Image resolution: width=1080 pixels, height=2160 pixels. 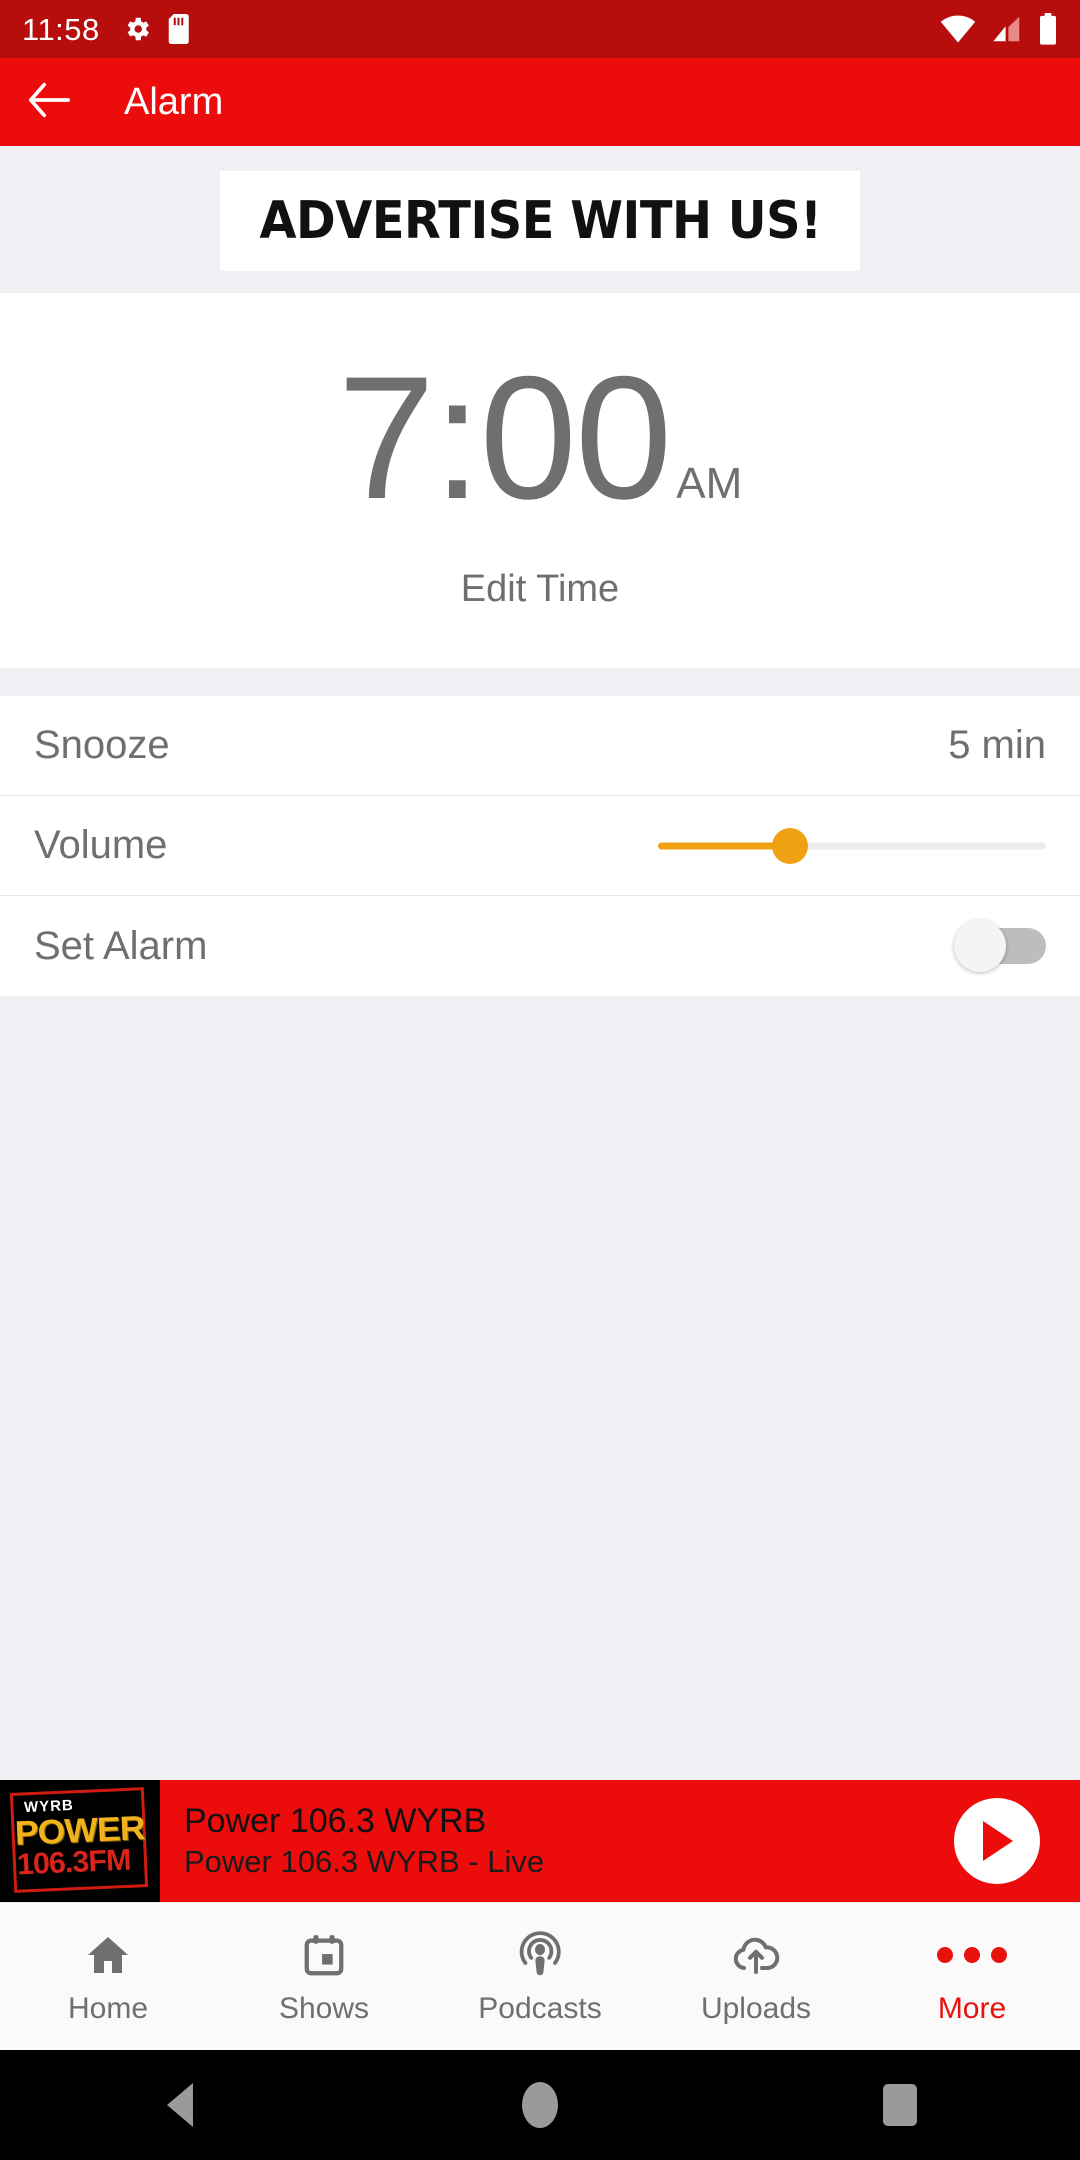 I want to click on nav-label-podcasts: Podcasts, so click(x=540, y=2008).